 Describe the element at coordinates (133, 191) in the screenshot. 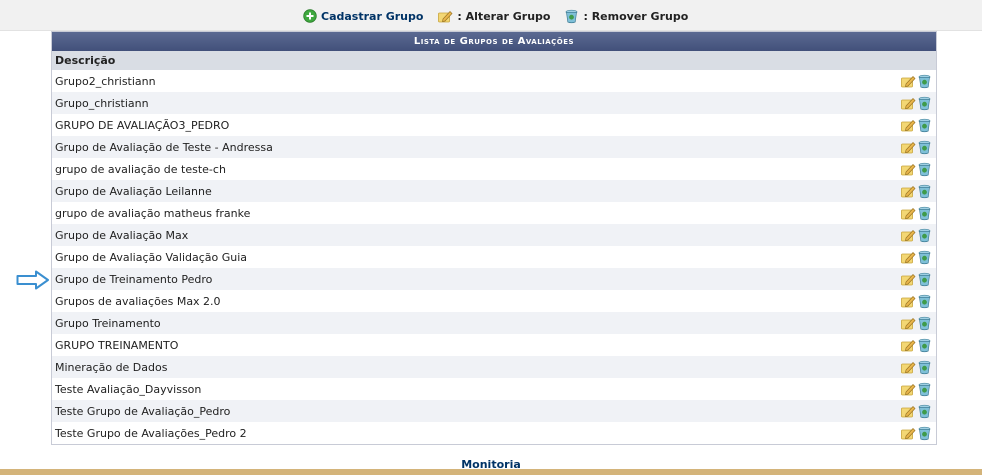

I see `group-description: Grupo de Avaliação Leilanne` at that location.